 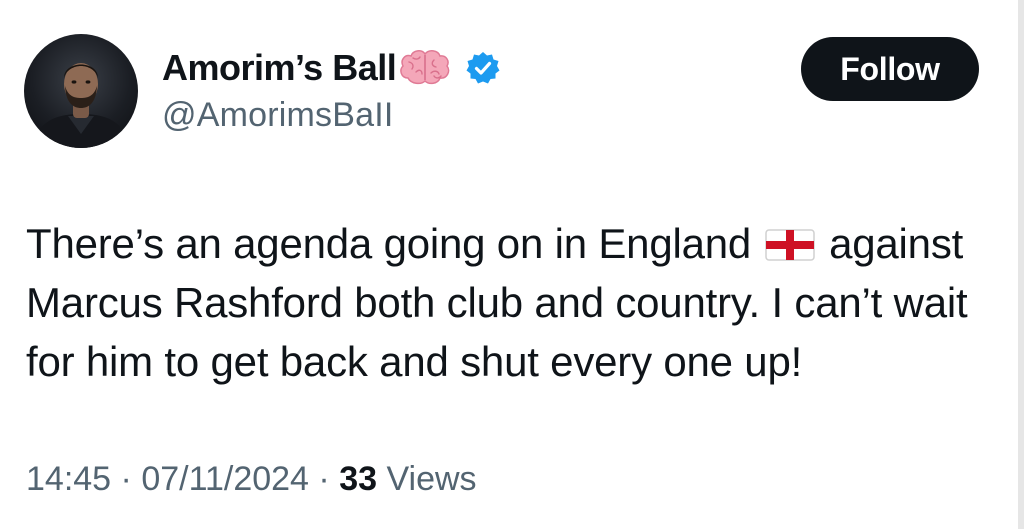 I want to click on brain-icon, so click(x=424, y=68).